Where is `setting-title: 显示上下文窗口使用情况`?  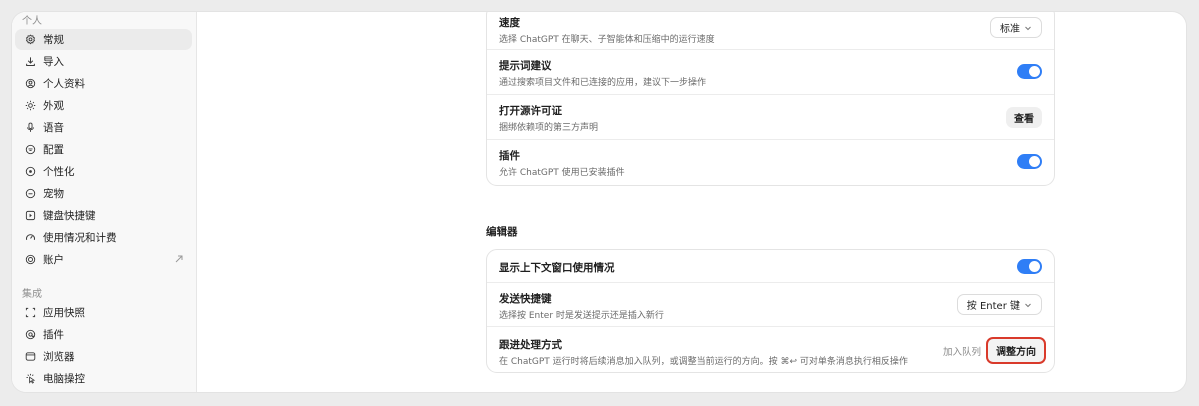
setting-title: 显示上下文窗口使用情况 is located at coordinates (557, 268).